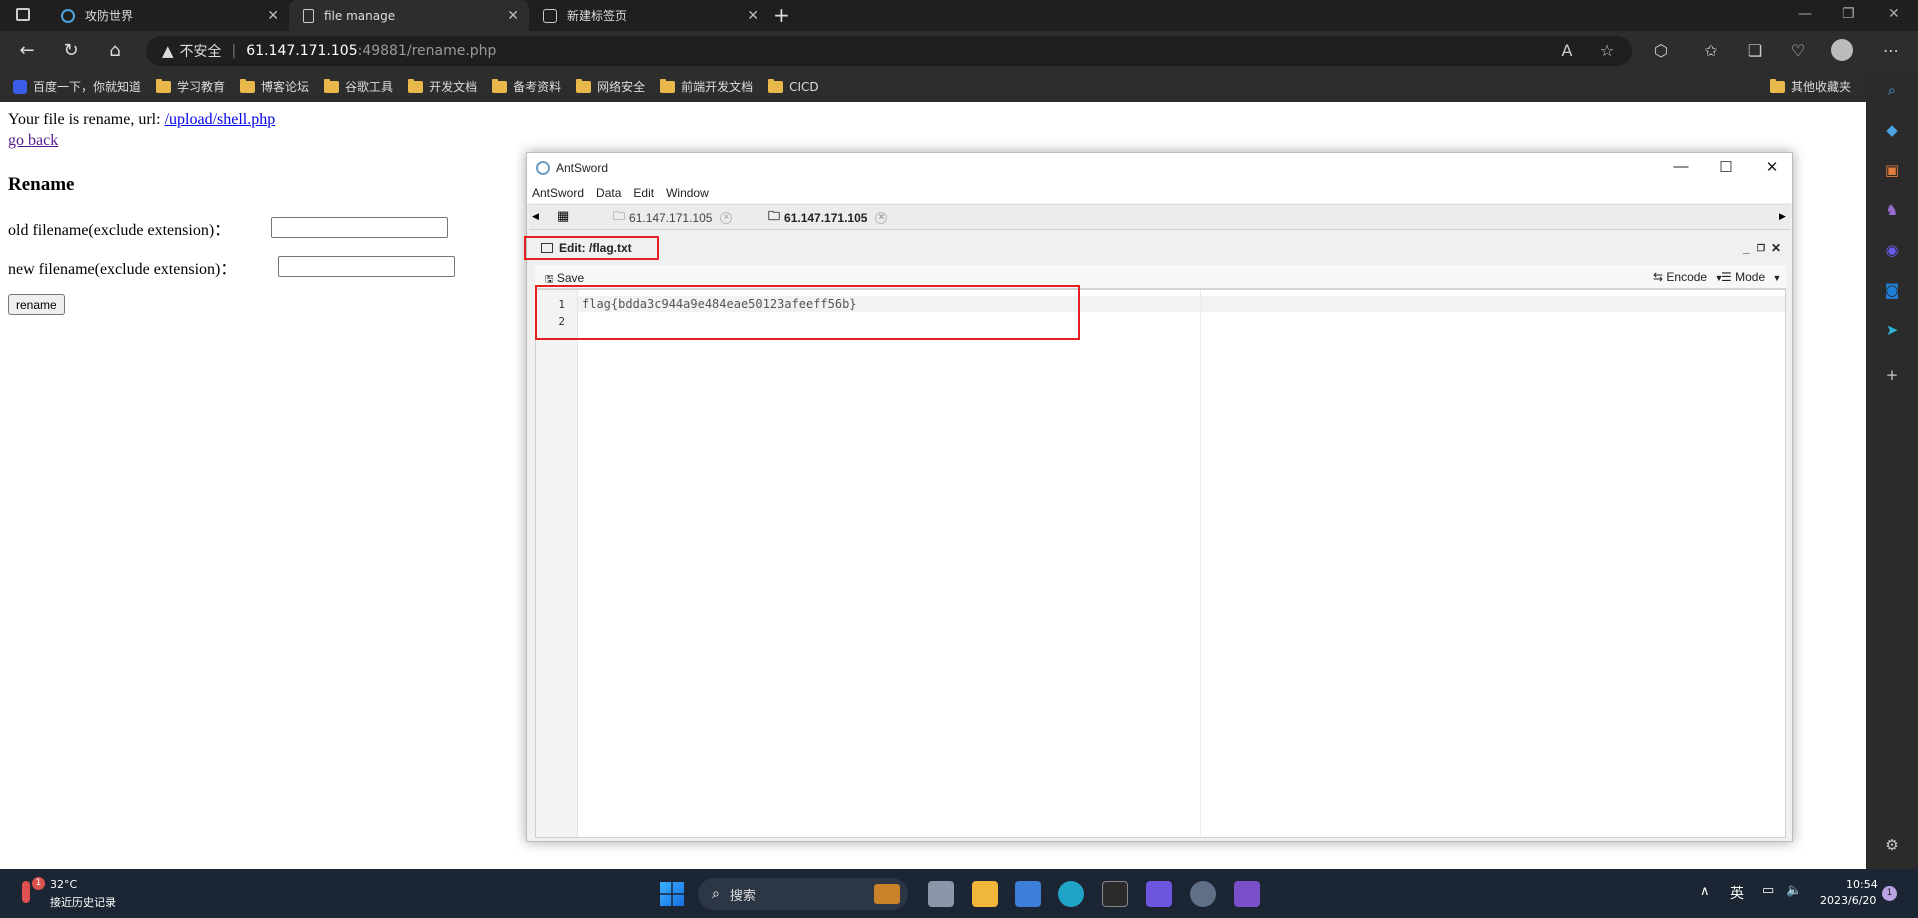 This screenshot has height=918, width=1918. What do you see at coordinates (803, 894) in the screenshot?
I see `taskbar-search: ⌕ 搜索` at bounding box center [803, 894].